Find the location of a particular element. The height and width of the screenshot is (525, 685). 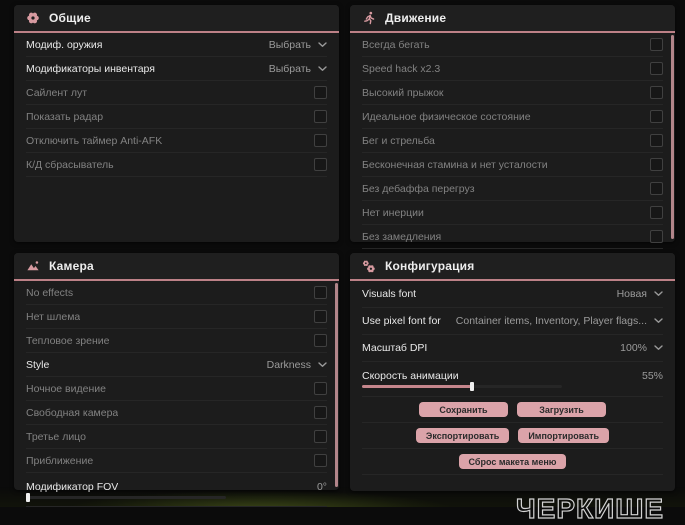

fov-modifier-slider-value: 0° is located at coordinates (321, 486).